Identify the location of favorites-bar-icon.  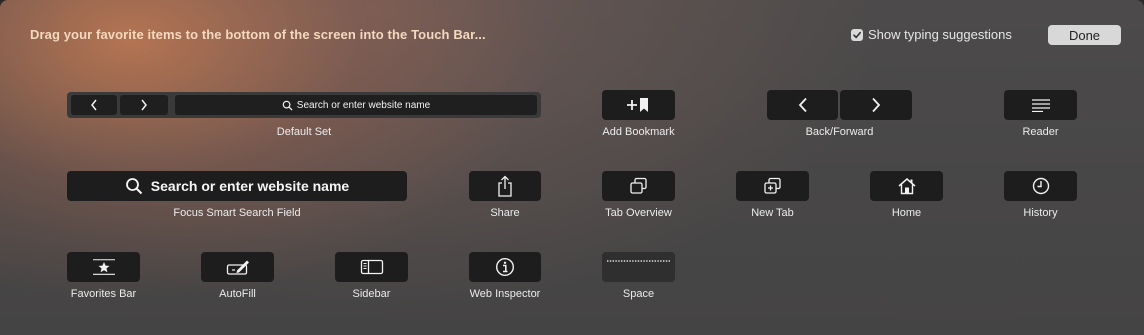
(103, 267).